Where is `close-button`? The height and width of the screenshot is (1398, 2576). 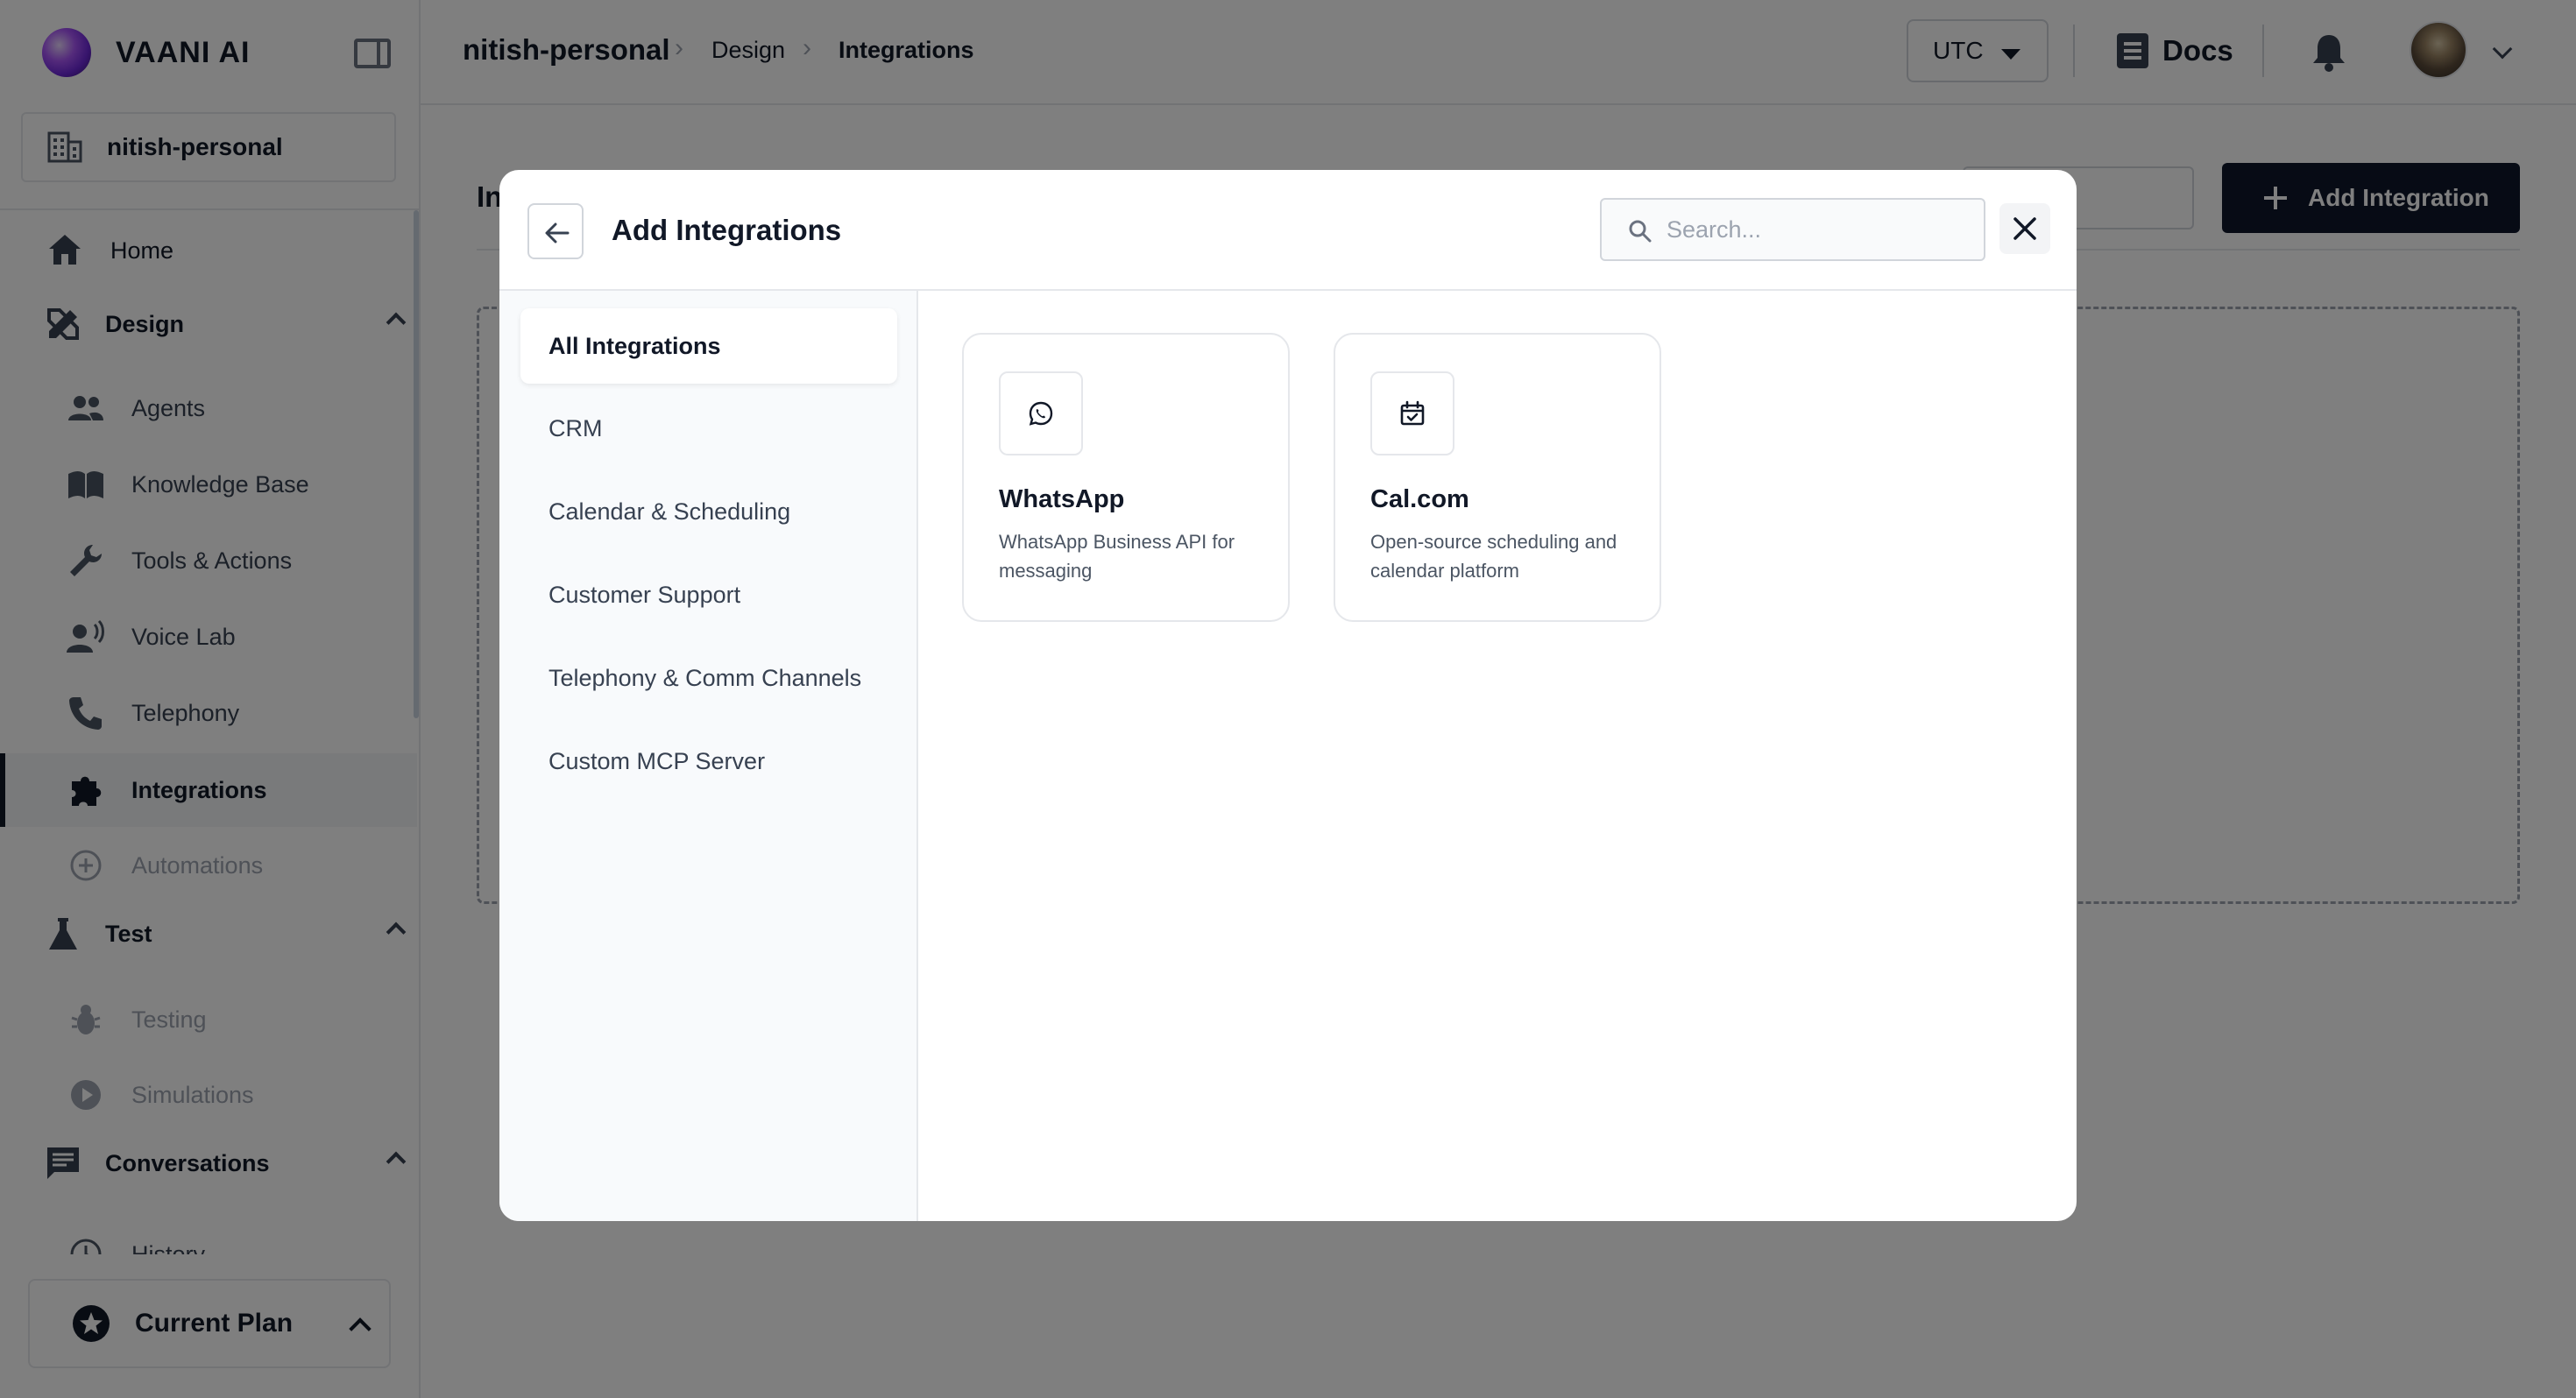
close-button is located at coordinates (2024, 228).